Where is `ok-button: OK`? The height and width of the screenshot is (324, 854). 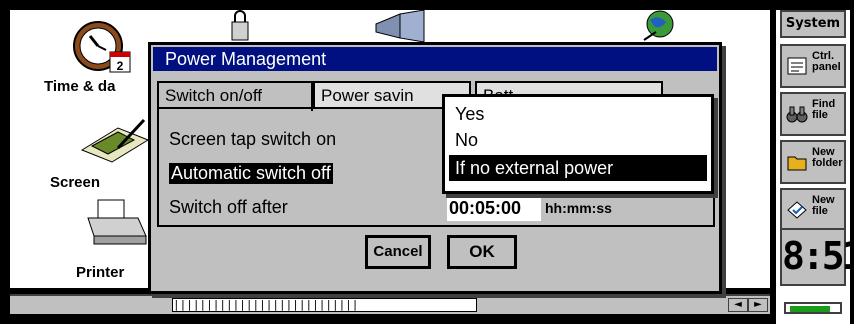 ok-button: OK is located at coordinates (482, 252).